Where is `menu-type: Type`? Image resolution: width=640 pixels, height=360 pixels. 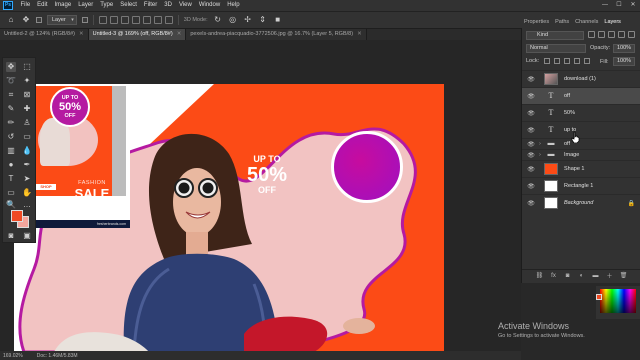 menu-type: Type is located at coordinates (107, 5).